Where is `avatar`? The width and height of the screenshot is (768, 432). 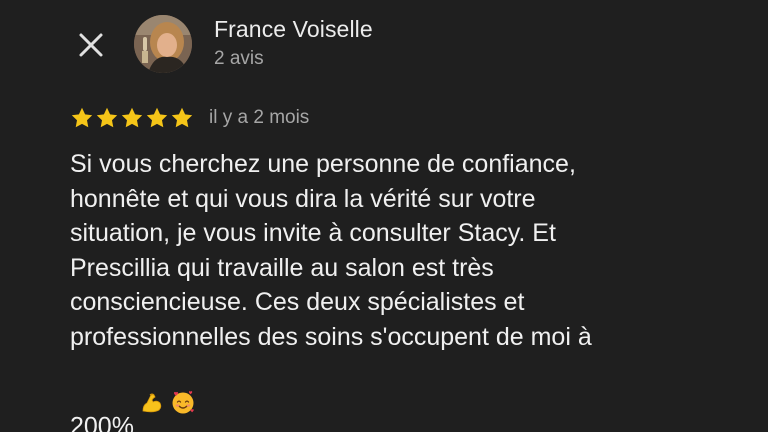
avatar is located at coordinates (163, 44).